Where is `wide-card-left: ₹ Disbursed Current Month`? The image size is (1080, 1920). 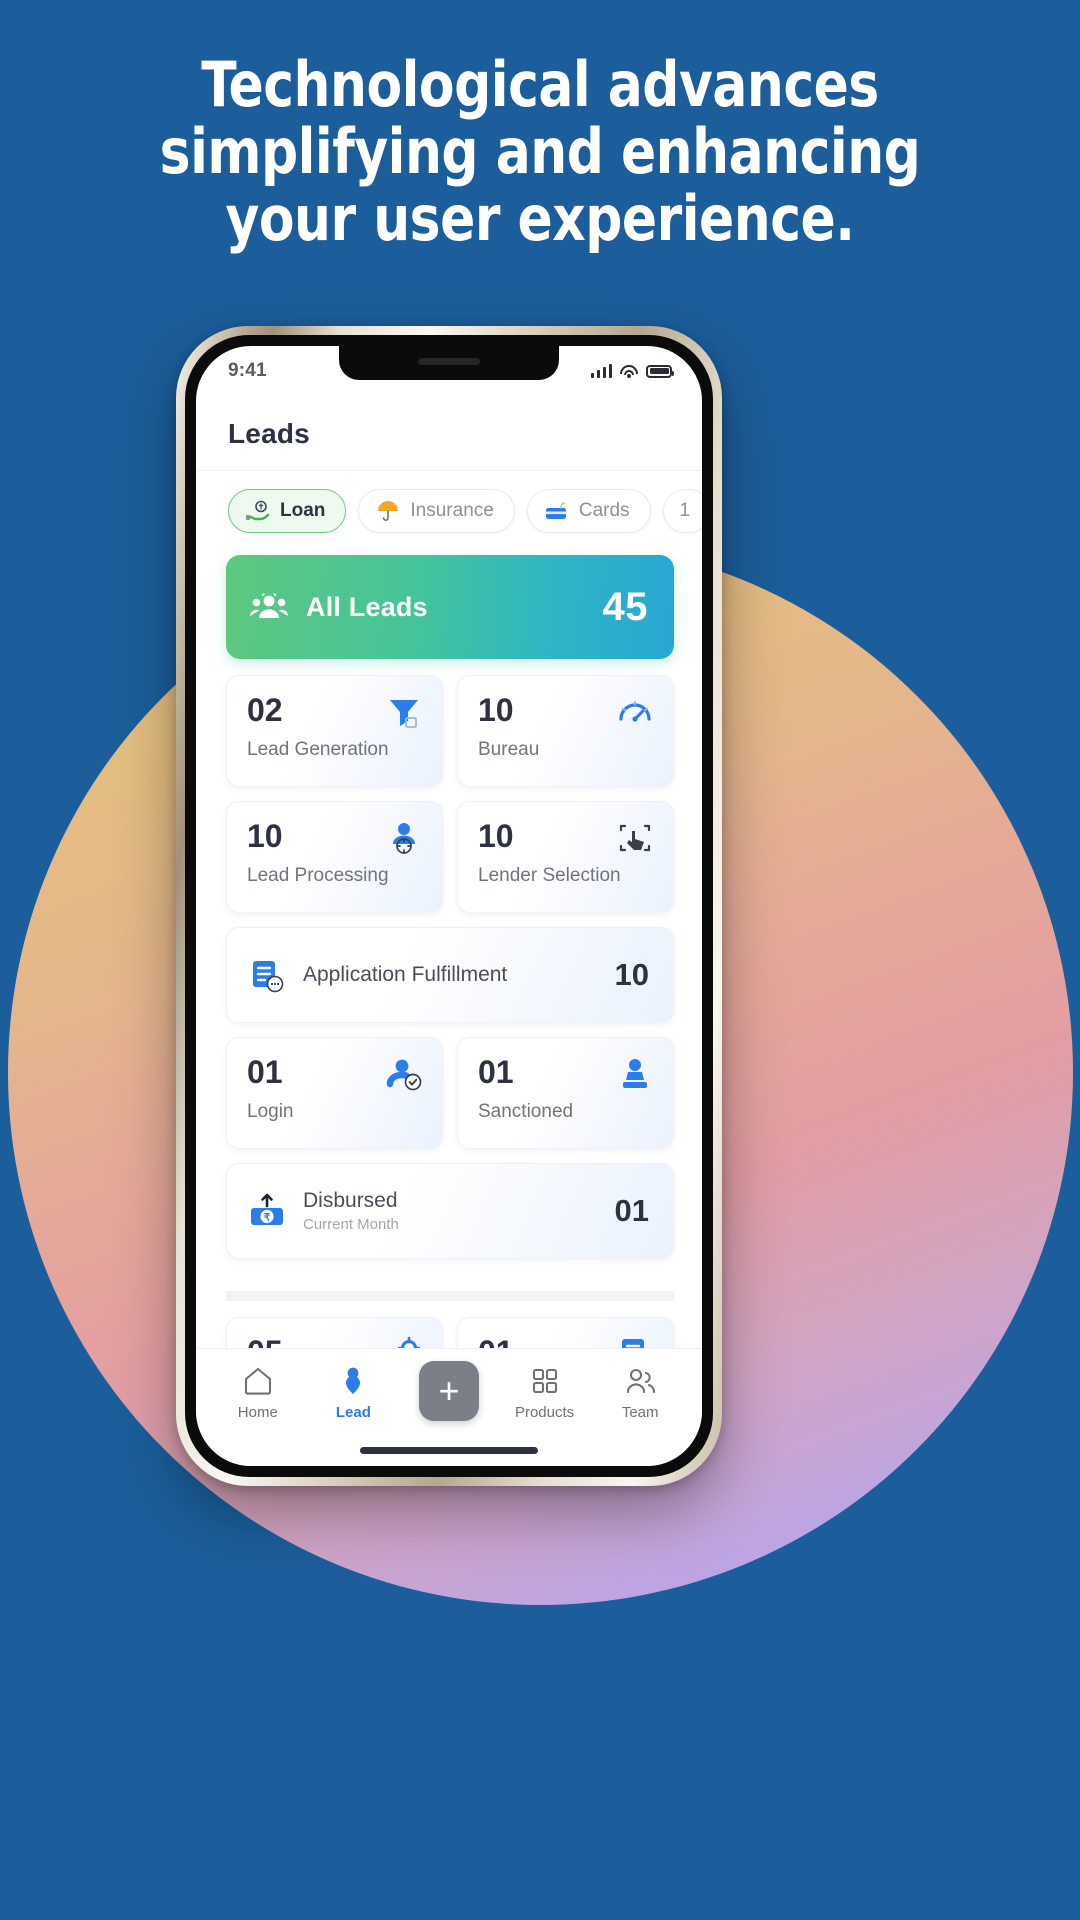 wide-card-left: ₹ Disbursed Current Month is located at coordinates (323, 1211).